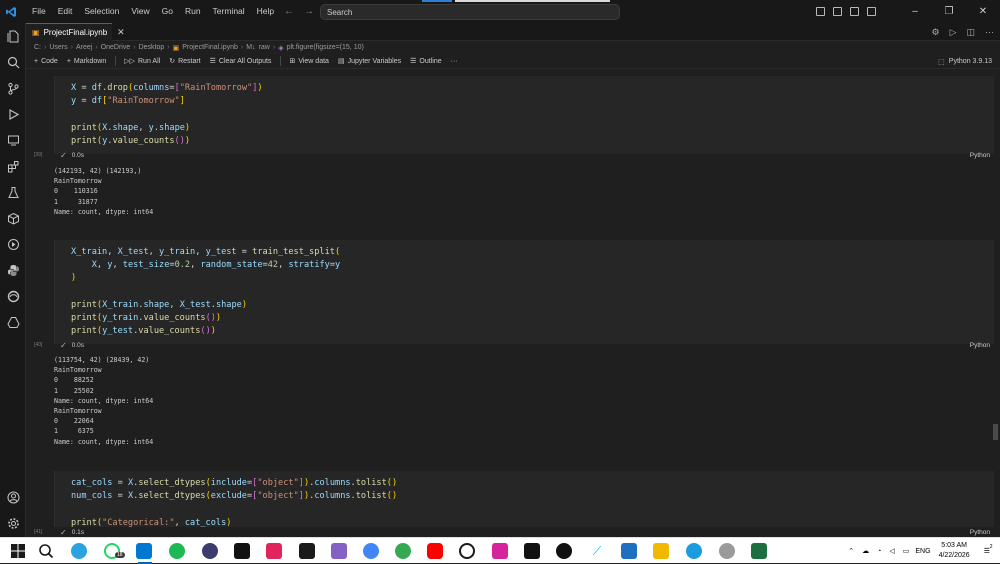  I want to click on breadcrumb-item: Areej, so click(84, 47).